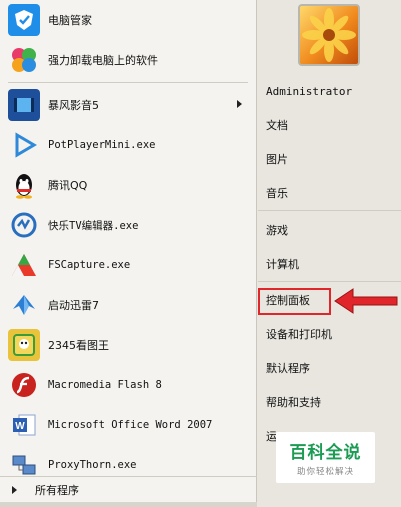 This screenshot has width=401, height=507. I want to click on program-item-flash: Macromedia Flash 8, so click(128, 385).